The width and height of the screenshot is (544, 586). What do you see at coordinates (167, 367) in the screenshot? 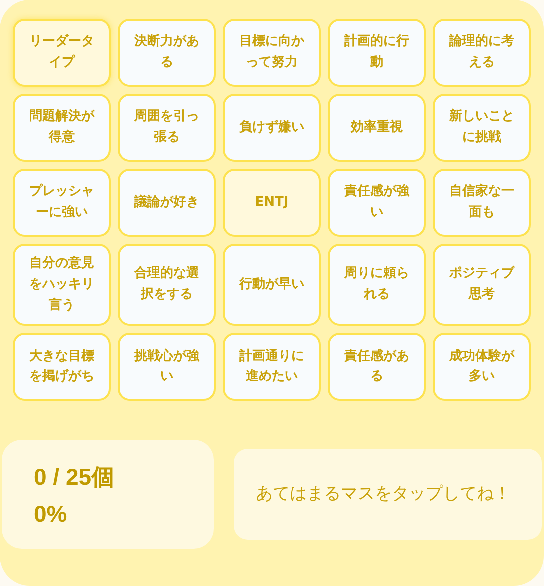
I see `bingo-cell: 挑戦心が強い` at bounding box center [167, 367].